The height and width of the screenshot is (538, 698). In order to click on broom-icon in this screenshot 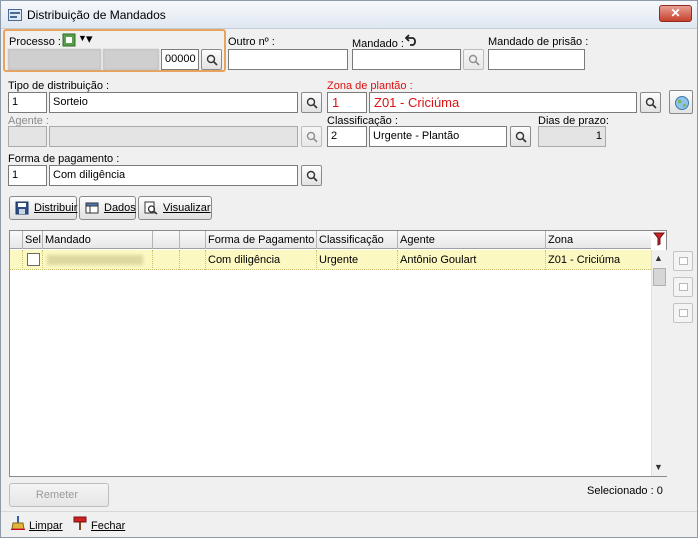, I will do `click(18, 523)`.